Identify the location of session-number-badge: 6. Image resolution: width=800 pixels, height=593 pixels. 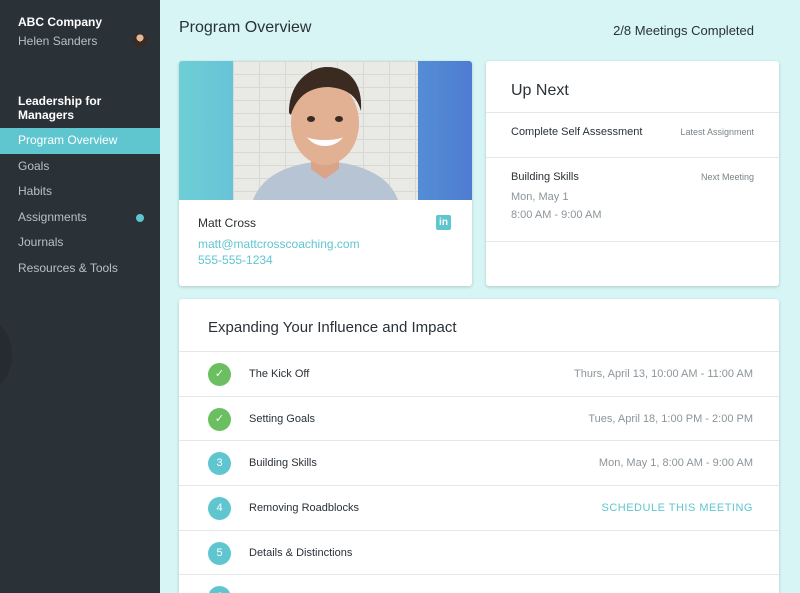
(219, 589).